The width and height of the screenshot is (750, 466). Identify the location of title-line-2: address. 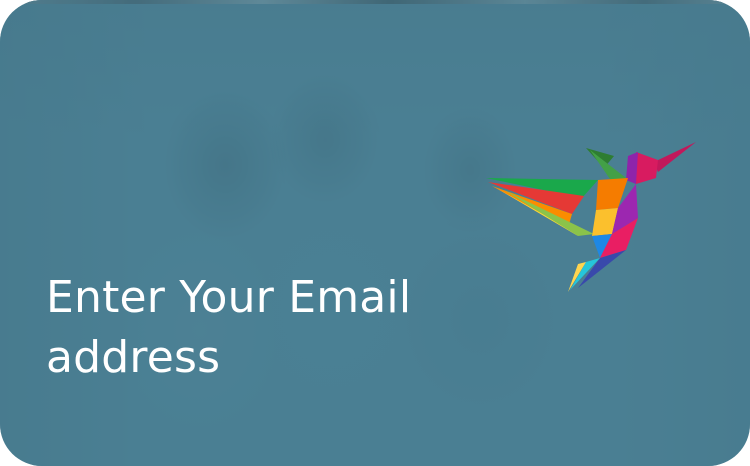
(133, 357).